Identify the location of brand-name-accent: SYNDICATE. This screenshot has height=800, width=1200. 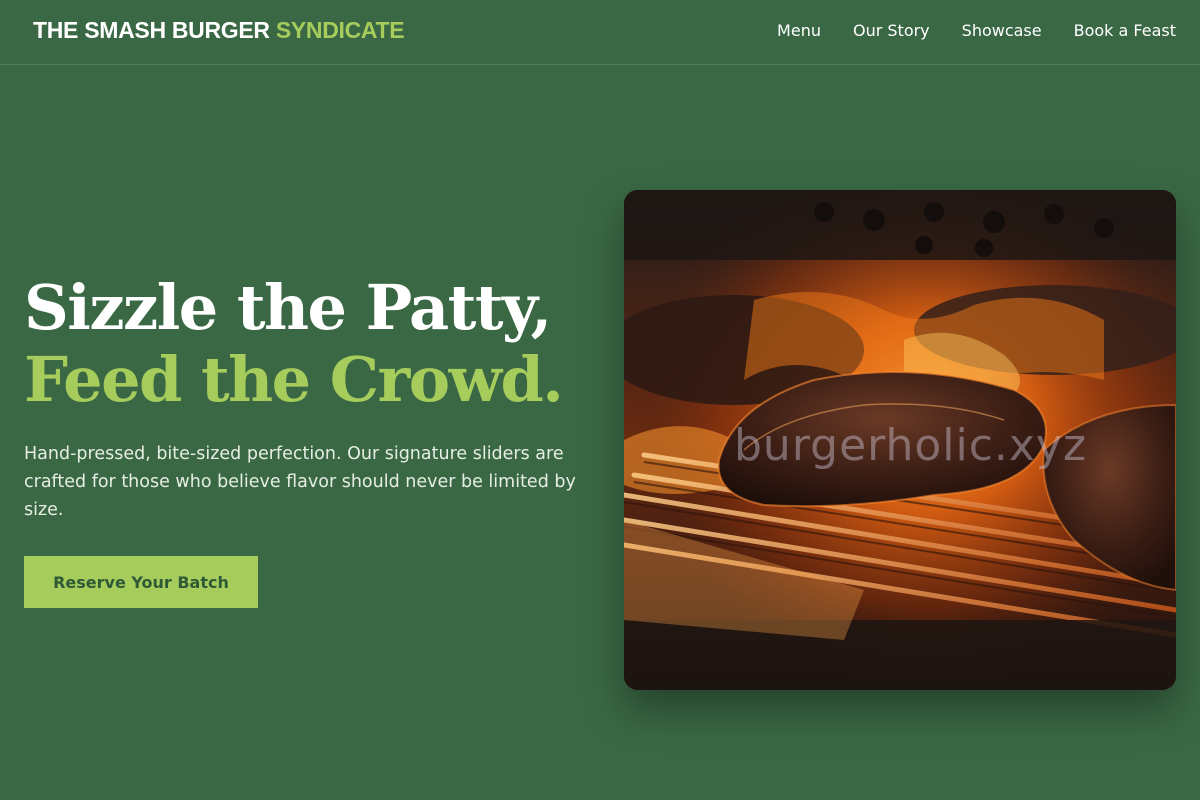
(340, 30).